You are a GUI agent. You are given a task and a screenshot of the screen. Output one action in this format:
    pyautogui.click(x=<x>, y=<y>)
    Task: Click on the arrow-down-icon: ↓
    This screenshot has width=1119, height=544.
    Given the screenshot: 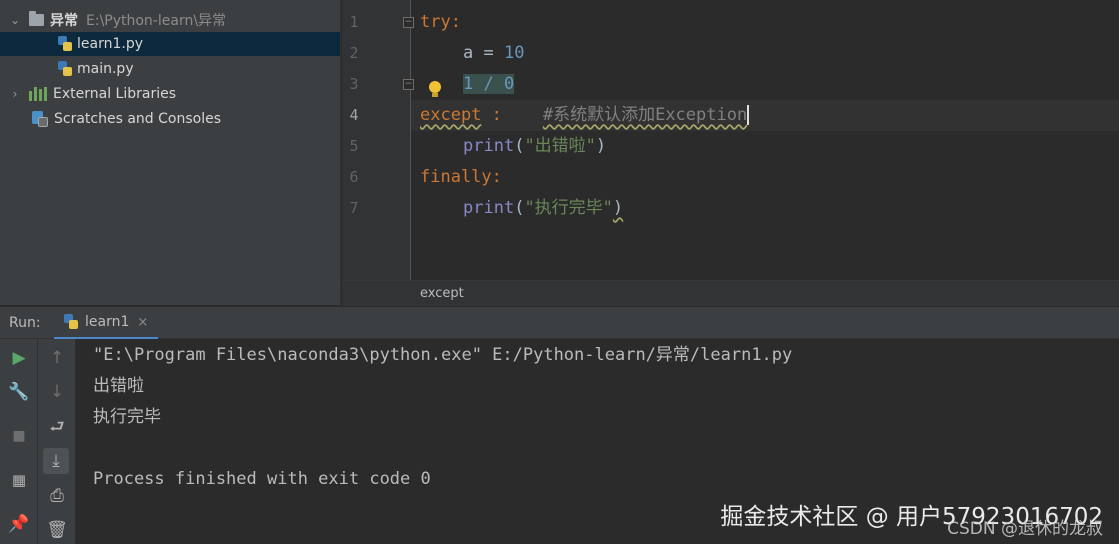 What is the action you would take?
    pyautogui.click(x=57, y=392)
    